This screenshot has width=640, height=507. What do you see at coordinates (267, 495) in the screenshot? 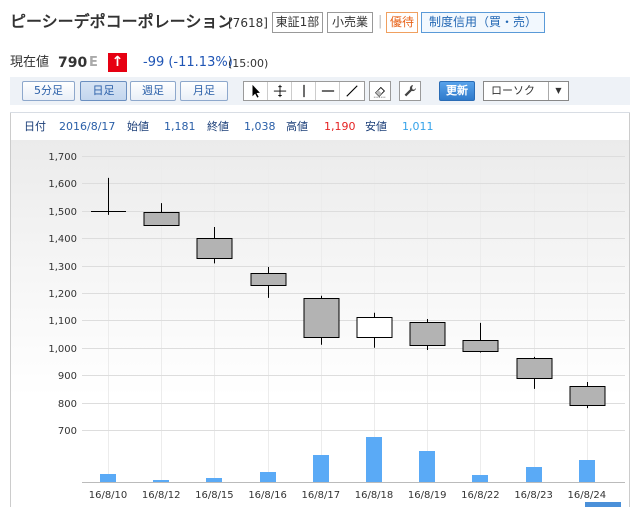
I see `x-date-label: 16/8/16` at bounding box center [267, 495].